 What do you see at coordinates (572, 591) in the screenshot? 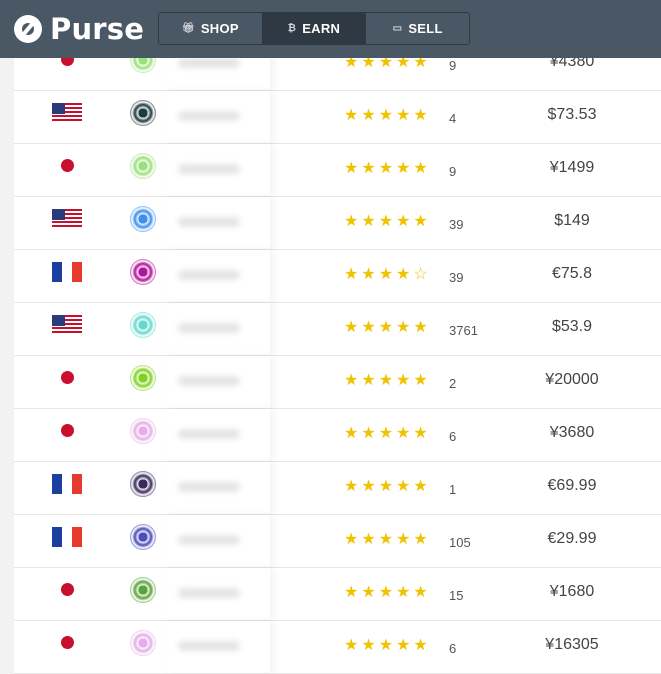
I see `listing-price: ¥1680` at bounding box center [572, 591].